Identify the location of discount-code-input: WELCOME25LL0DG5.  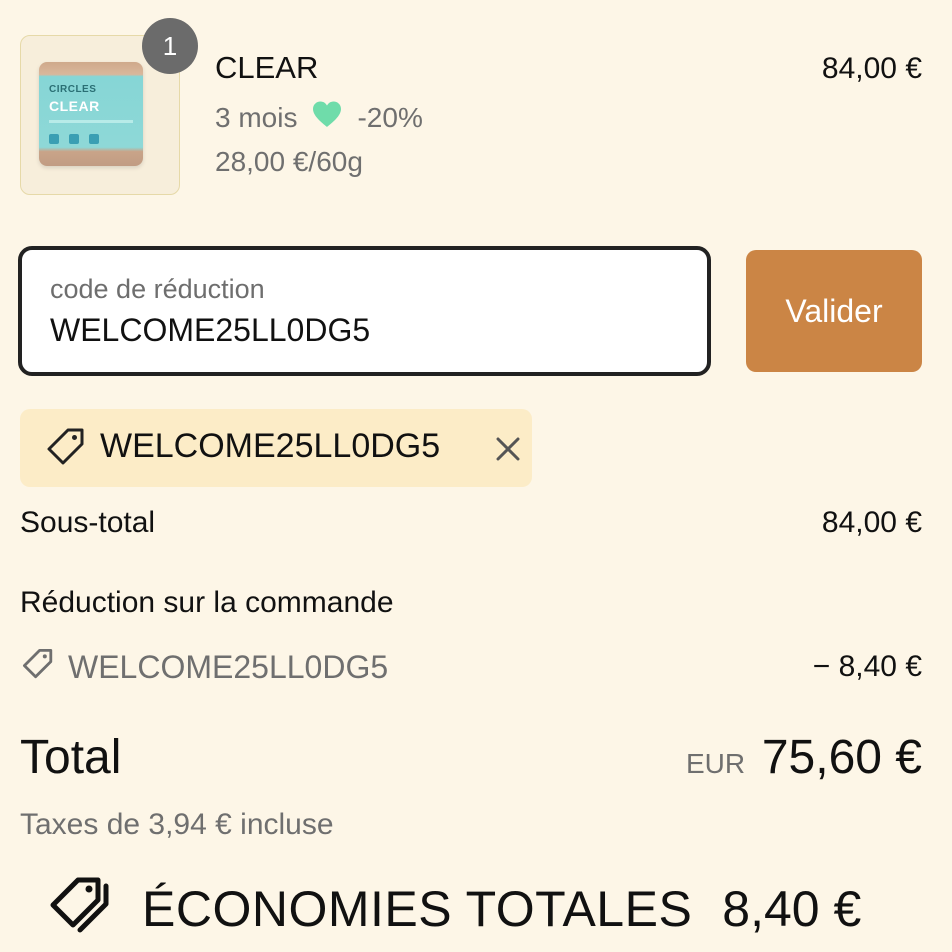
(226, 330).